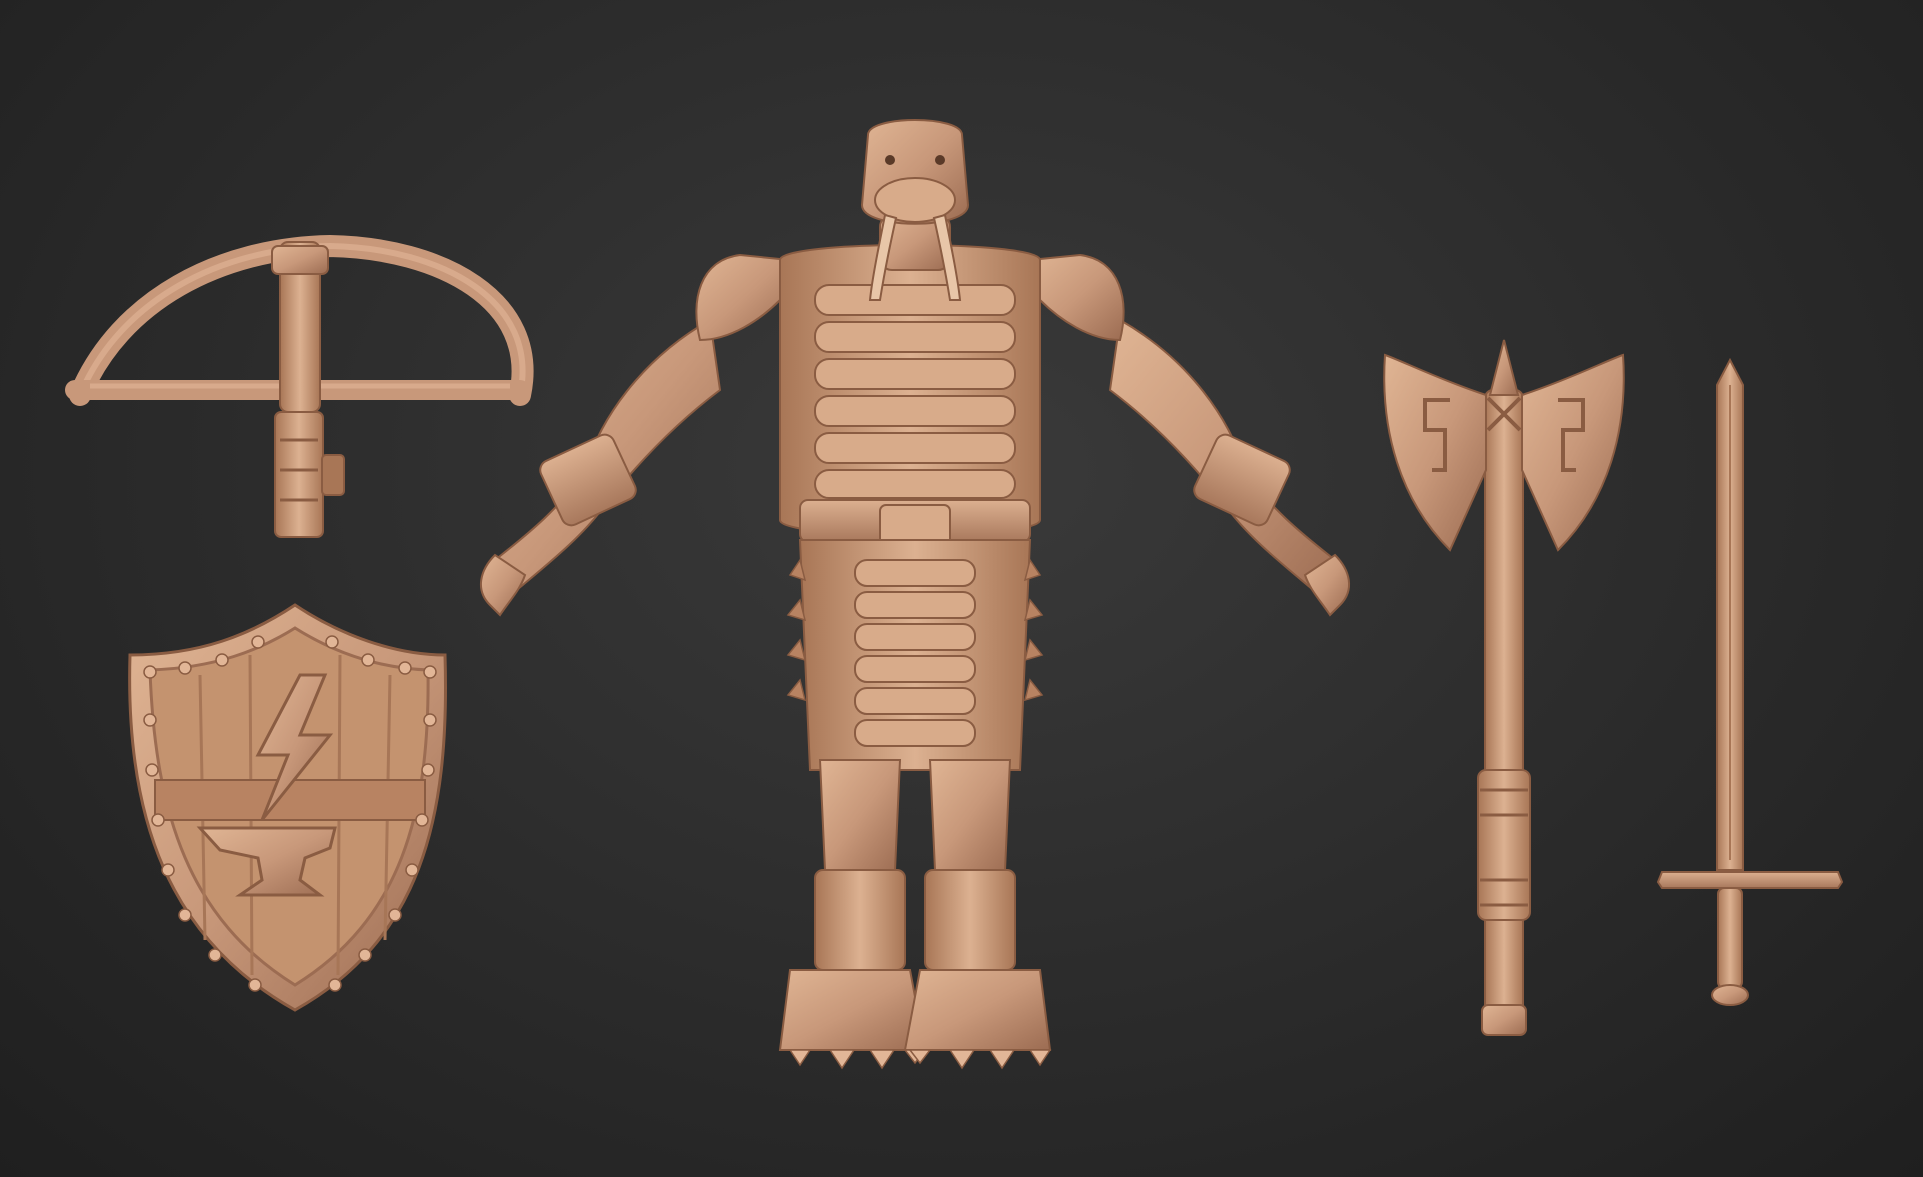  Describe the element at coordinates (1504, 687) in the screenshot. I see `double-axe-icon` at that location.